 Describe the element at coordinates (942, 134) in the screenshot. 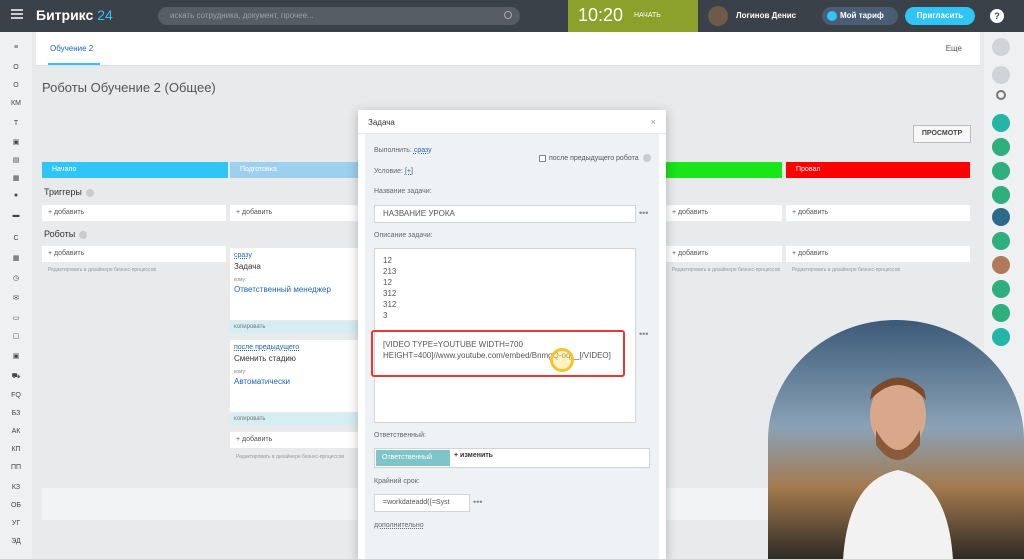

I see `preview-button: ПРОСМОТР` at that location.